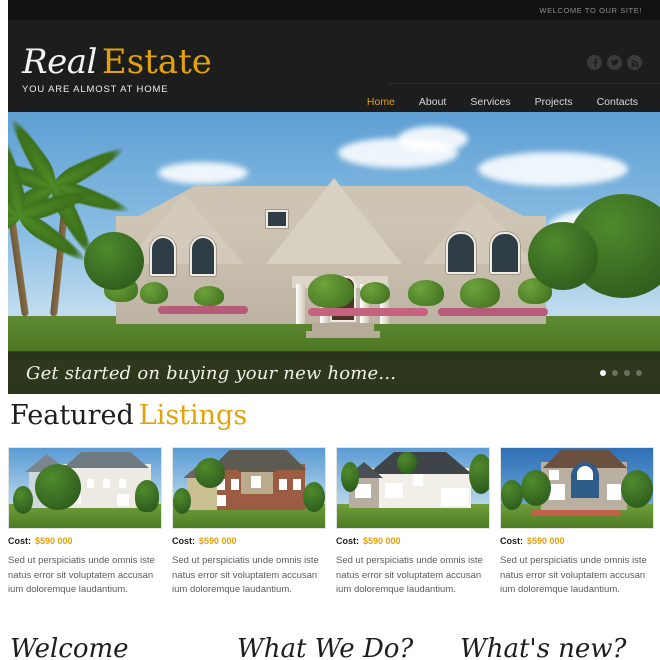 This screenshot has height=660, width=660. Describe the element at coordinates (524, 83) in the screenshot. I see `nav-divider` at that location.